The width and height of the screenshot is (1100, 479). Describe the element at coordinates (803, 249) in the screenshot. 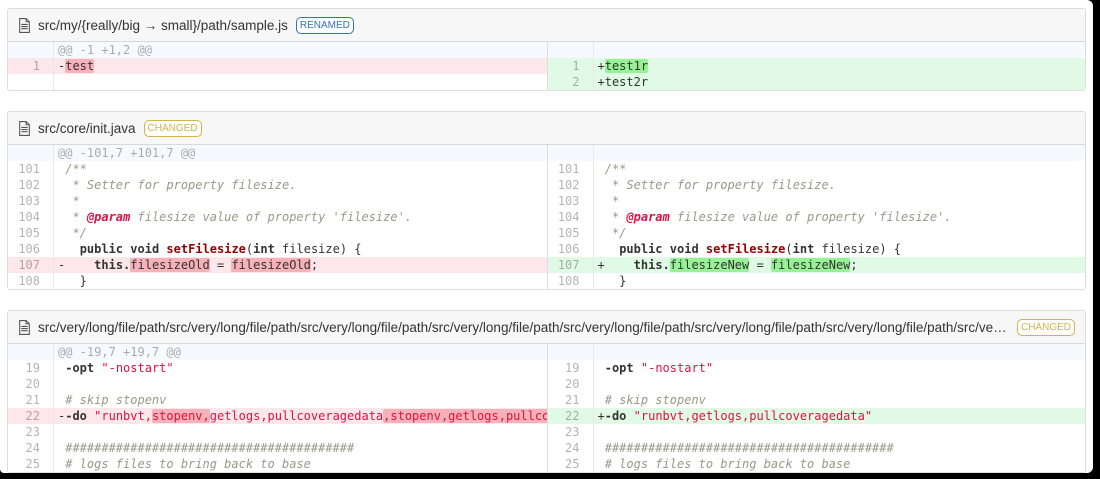

I see `code-token: int` at that location.